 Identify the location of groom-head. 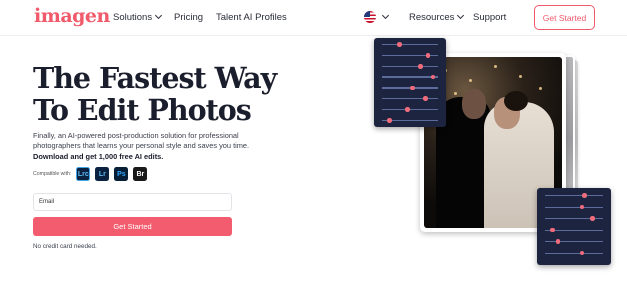
(474, 104).